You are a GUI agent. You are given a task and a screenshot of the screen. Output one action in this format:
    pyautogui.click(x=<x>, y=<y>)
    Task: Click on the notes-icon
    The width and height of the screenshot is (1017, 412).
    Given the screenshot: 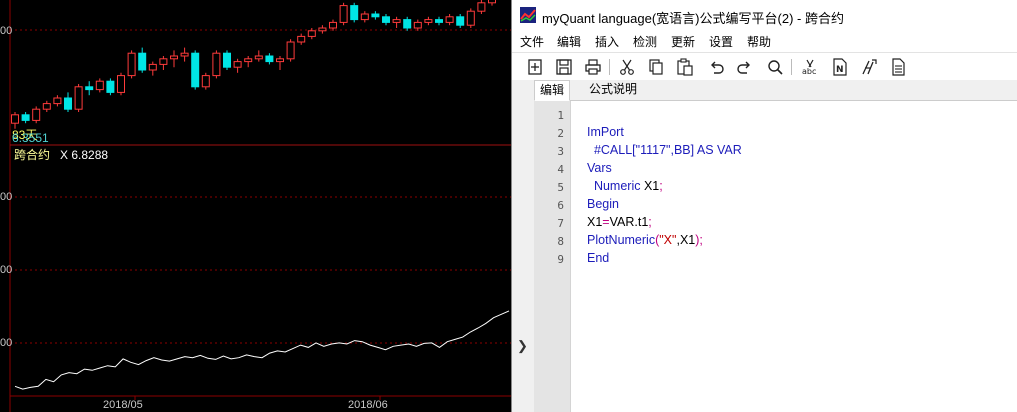 What is the action you would take?
    pyautogui.click(x=898, y=67)
    